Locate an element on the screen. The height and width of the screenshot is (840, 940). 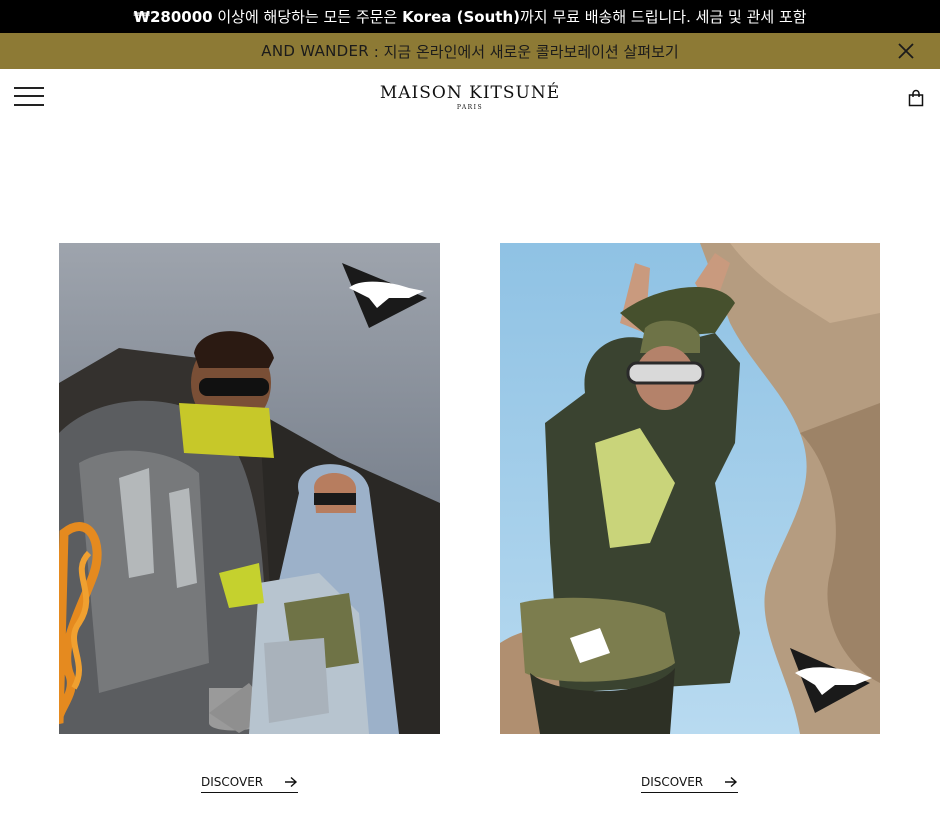
collaboration-promo-banner: AND WANDER : 지금 온라인에서 새로운 콜라보레이션 살펴보기 is located at coordinates (470, 51).